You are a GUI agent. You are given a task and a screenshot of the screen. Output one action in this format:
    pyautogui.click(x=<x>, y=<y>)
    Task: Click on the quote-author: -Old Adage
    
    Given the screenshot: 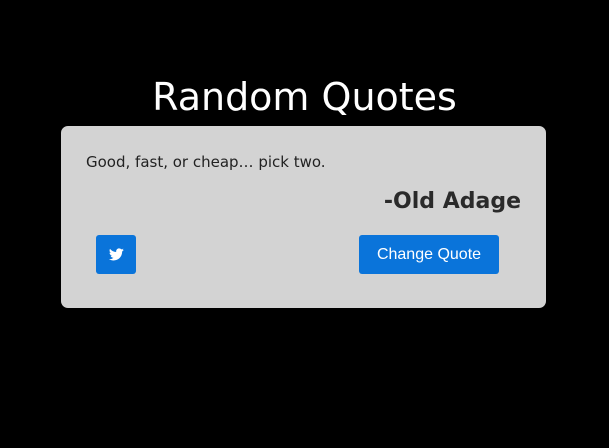 What is the action you would take?
    pyautogui.click(x=452, y=201)
    